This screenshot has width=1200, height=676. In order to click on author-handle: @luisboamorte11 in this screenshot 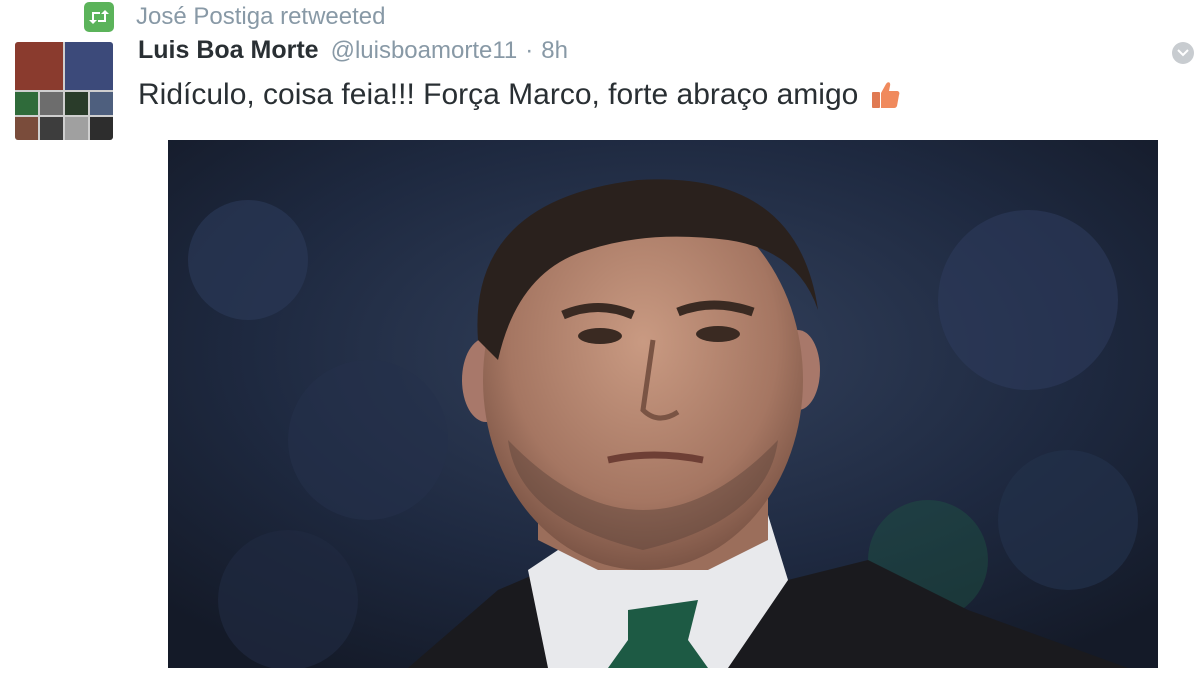, I will do `click(424, 51)`.